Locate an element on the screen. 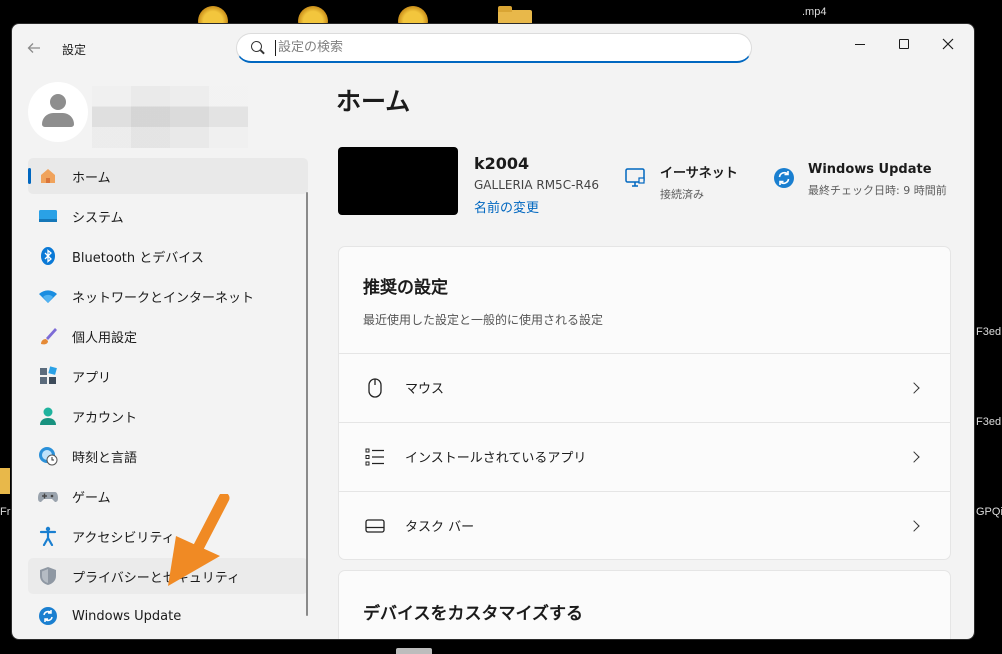  settings-row-mouse: マウス is located at coordinates (644, 387).